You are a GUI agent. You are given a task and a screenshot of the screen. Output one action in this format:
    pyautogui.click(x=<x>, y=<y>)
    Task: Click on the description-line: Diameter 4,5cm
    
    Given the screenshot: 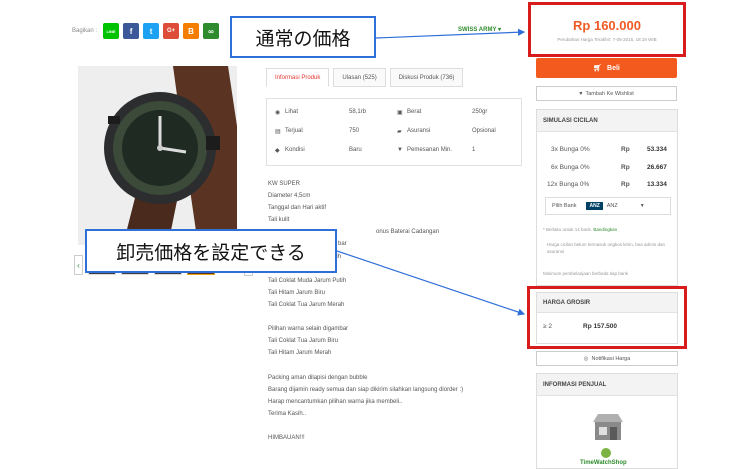 What is the action you would take?
    pyautogui.click(x=289, y=196)
    